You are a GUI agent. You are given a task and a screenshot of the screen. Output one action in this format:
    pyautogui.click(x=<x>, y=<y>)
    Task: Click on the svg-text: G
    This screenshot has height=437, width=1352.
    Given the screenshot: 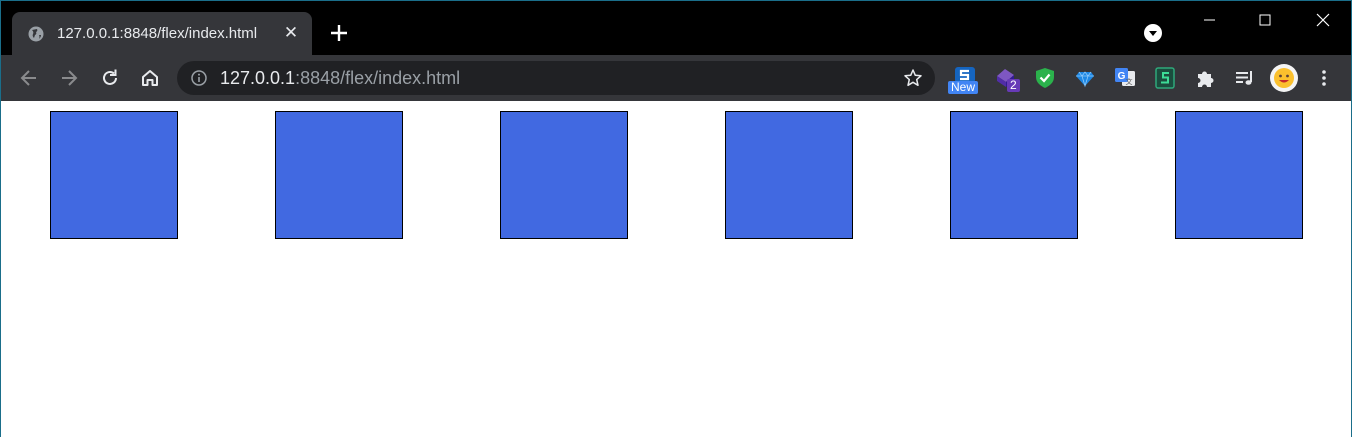 What is the action you would take?
    pyautogui.click(x=1122, y=76)
    